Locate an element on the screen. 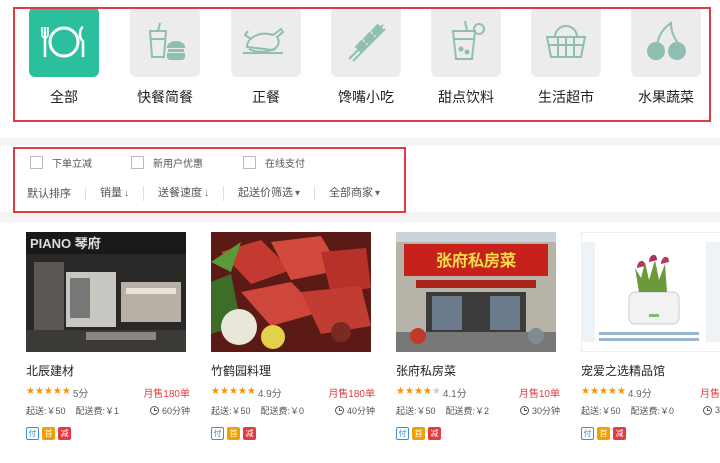 Image resolution: width=720 pixels, height=463 pixels. shop-image: PIANO 琴府 is located at coordinates (106, 292).